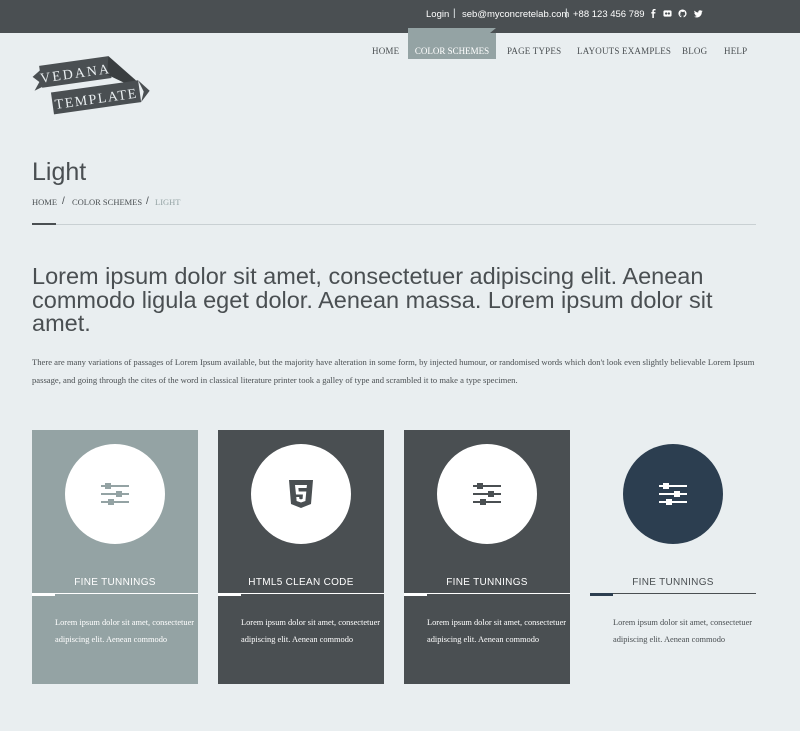 This screenshot has height=731, width=800. What do you see at coordinates (698, 13) in the screenshot?
I see `twitter-icon` at bounding box center [698, 13].